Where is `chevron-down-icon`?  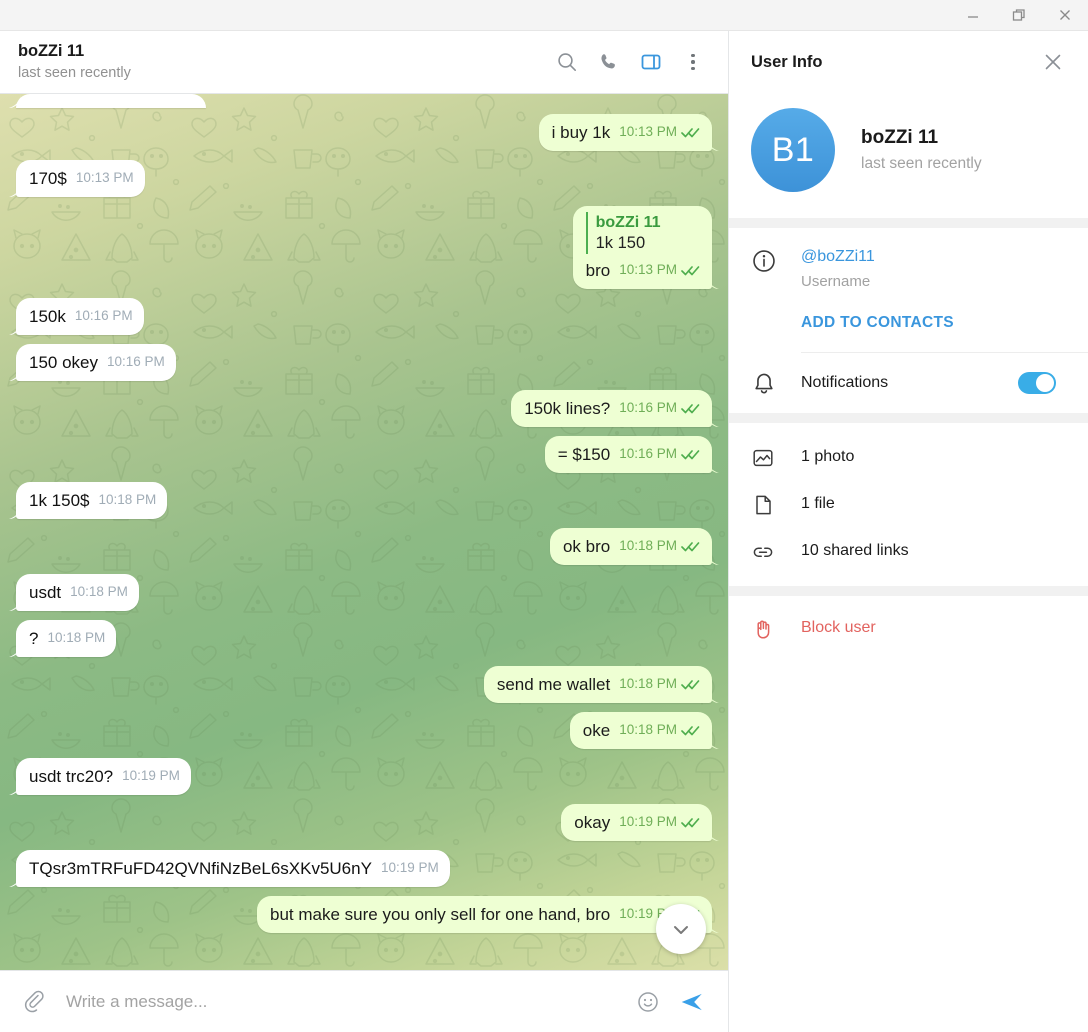 chevron-down-icon is located at coordinates (681, 930).